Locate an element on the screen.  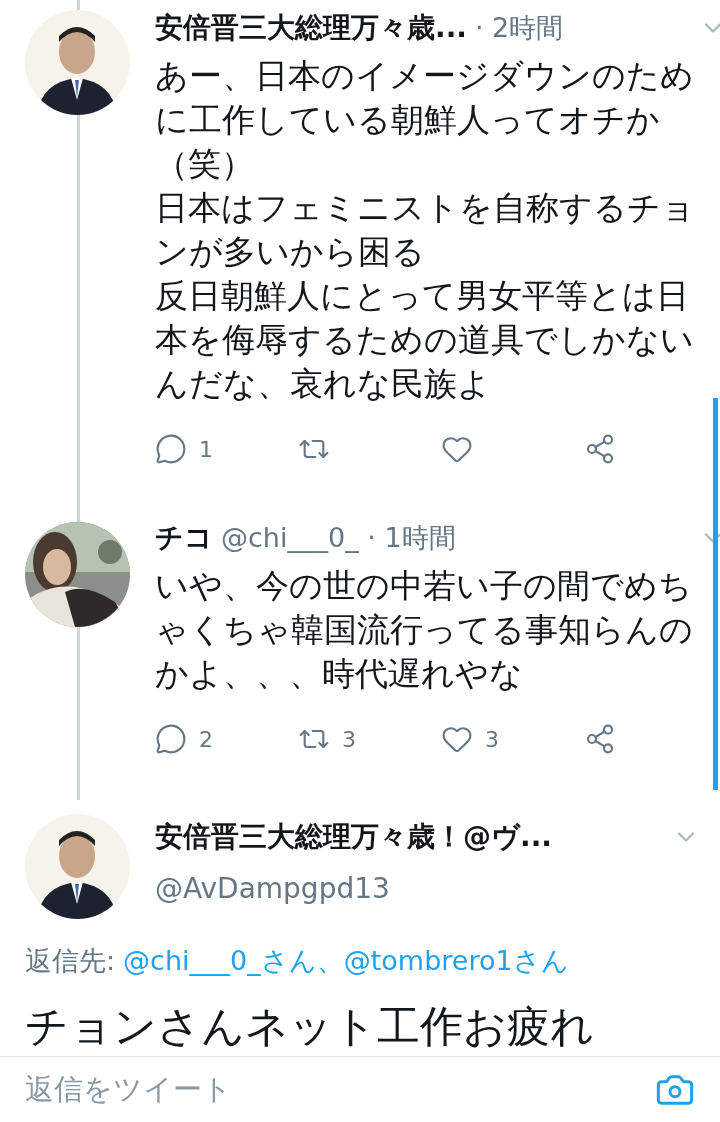
action-count: 2 is located at coordinates (206, 739).